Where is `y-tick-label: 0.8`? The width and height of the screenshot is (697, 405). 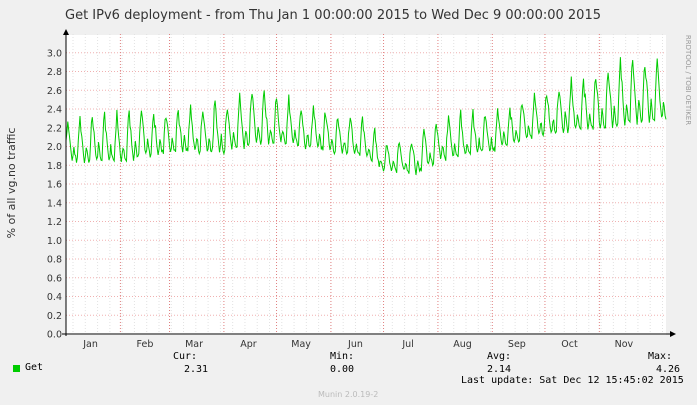
y-tick-label: 0.8 is located at coordinates (54, 260).